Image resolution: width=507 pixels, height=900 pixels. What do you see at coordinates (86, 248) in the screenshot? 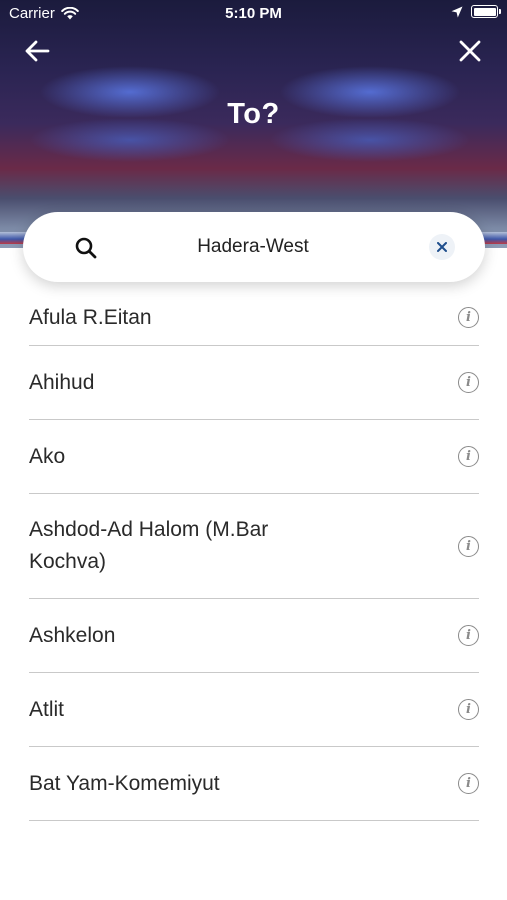
I see `search-icon` at bounding box center [86, 248].